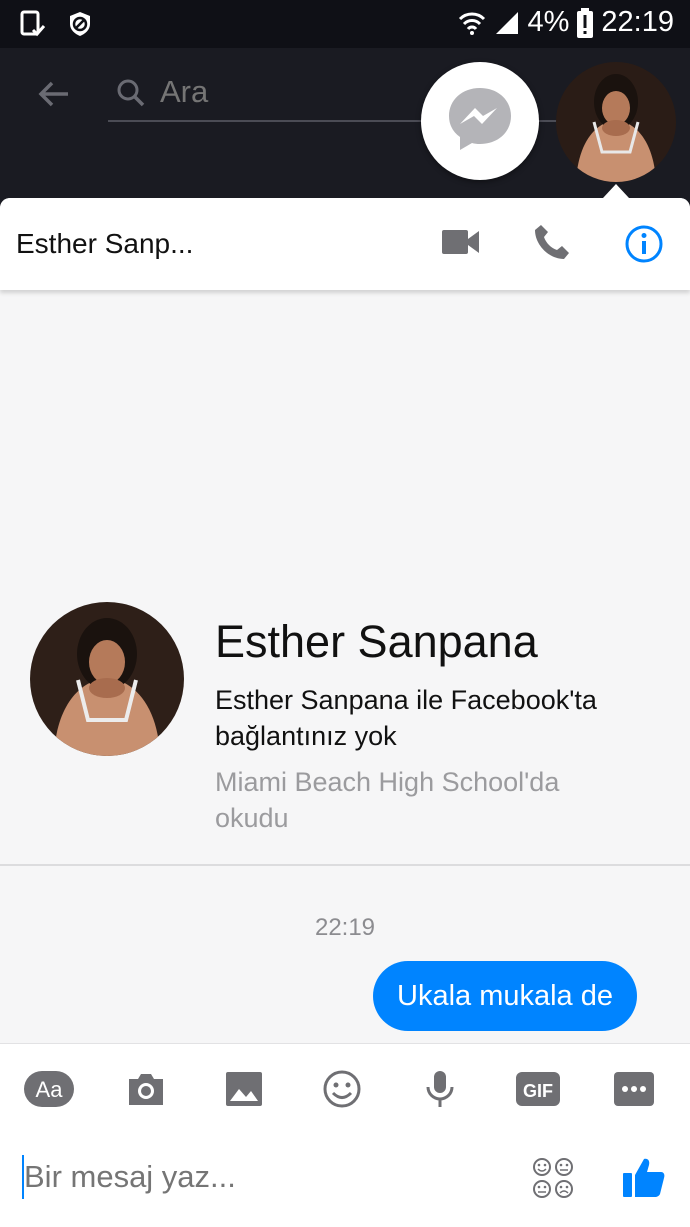  Describe the element at coordinates (644, 246) in the screenshot. I see `info-icon` at that location.